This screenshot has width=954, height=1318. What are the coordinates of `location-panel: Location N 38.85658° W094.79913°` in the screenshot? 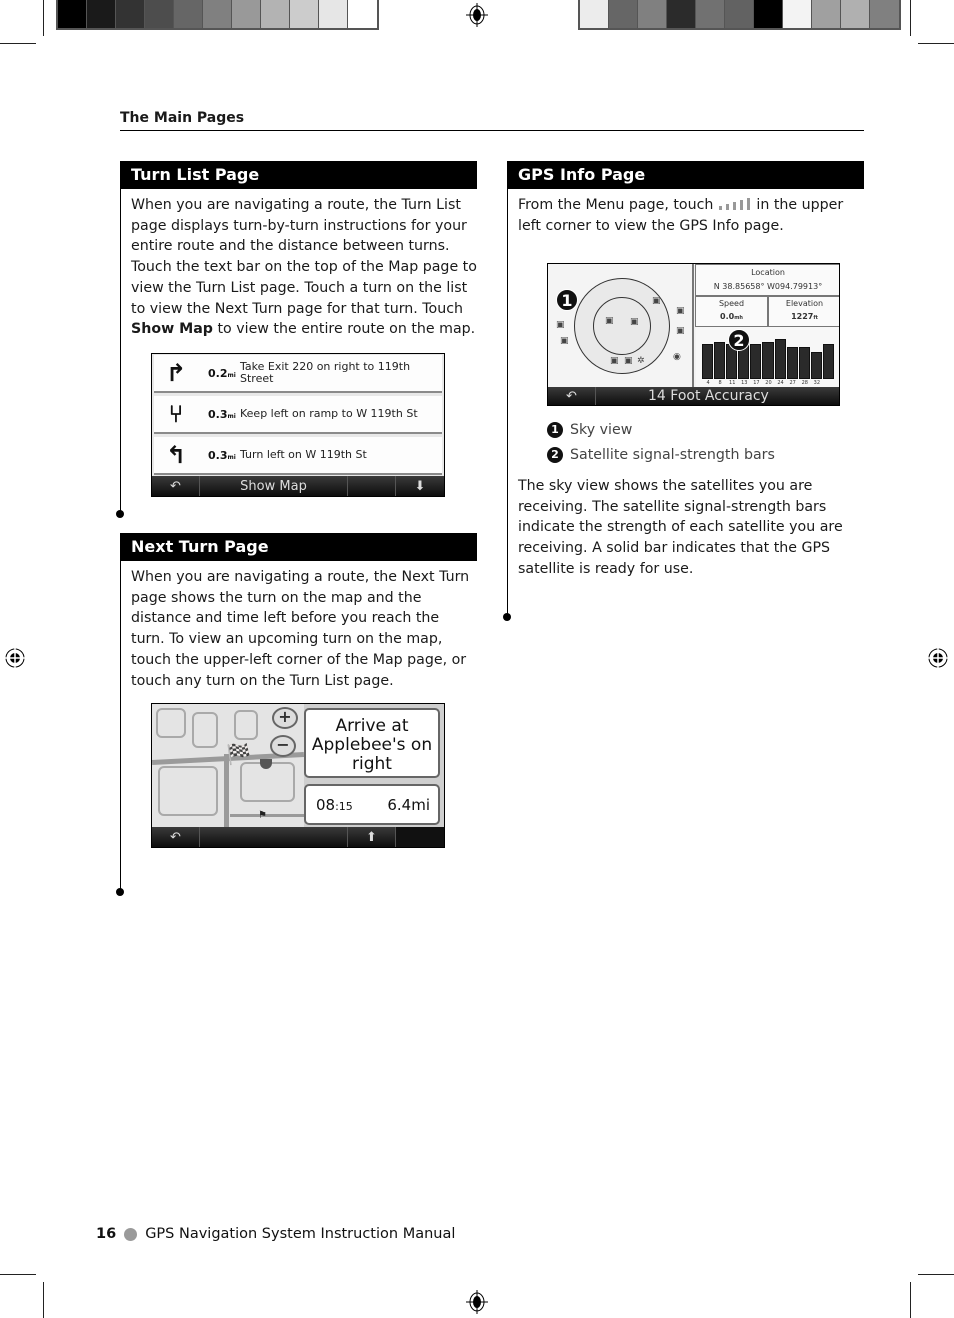 It's located at (767, 280).